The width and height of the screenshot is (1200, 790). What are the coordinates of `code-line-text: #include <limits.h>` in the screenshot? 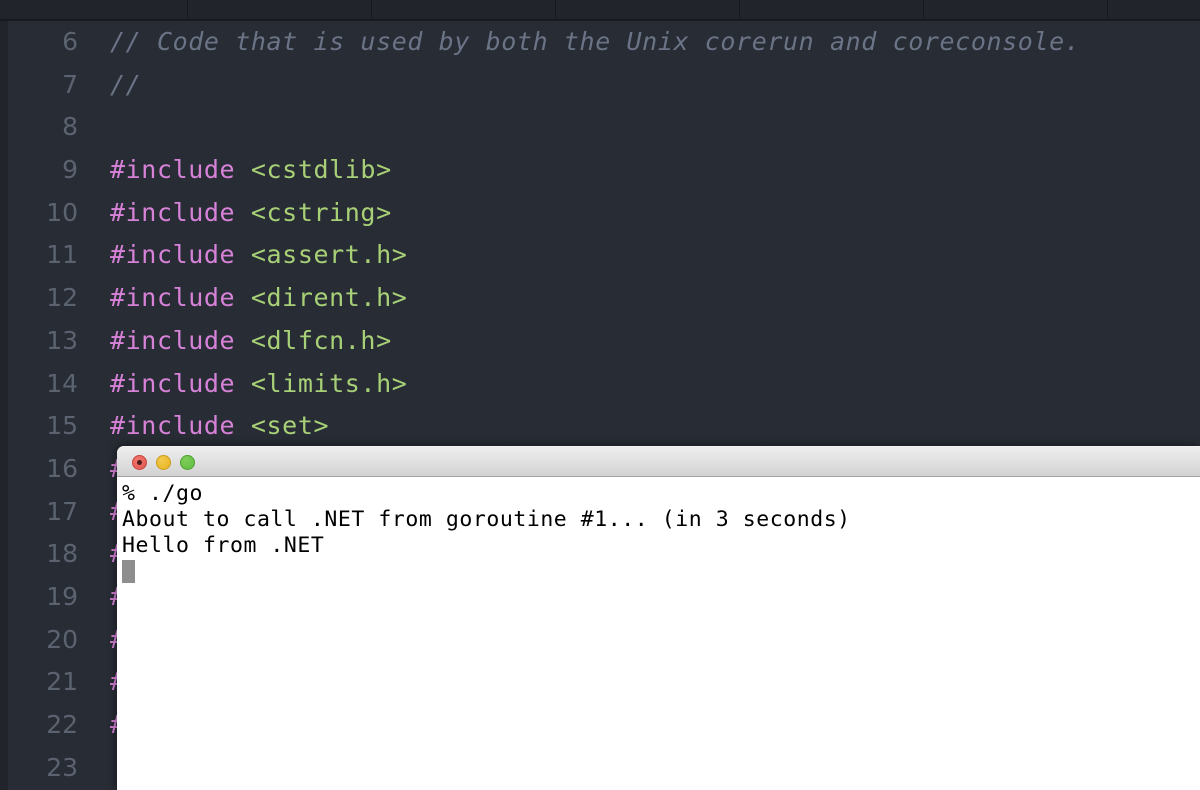 It's located at (258, 384).